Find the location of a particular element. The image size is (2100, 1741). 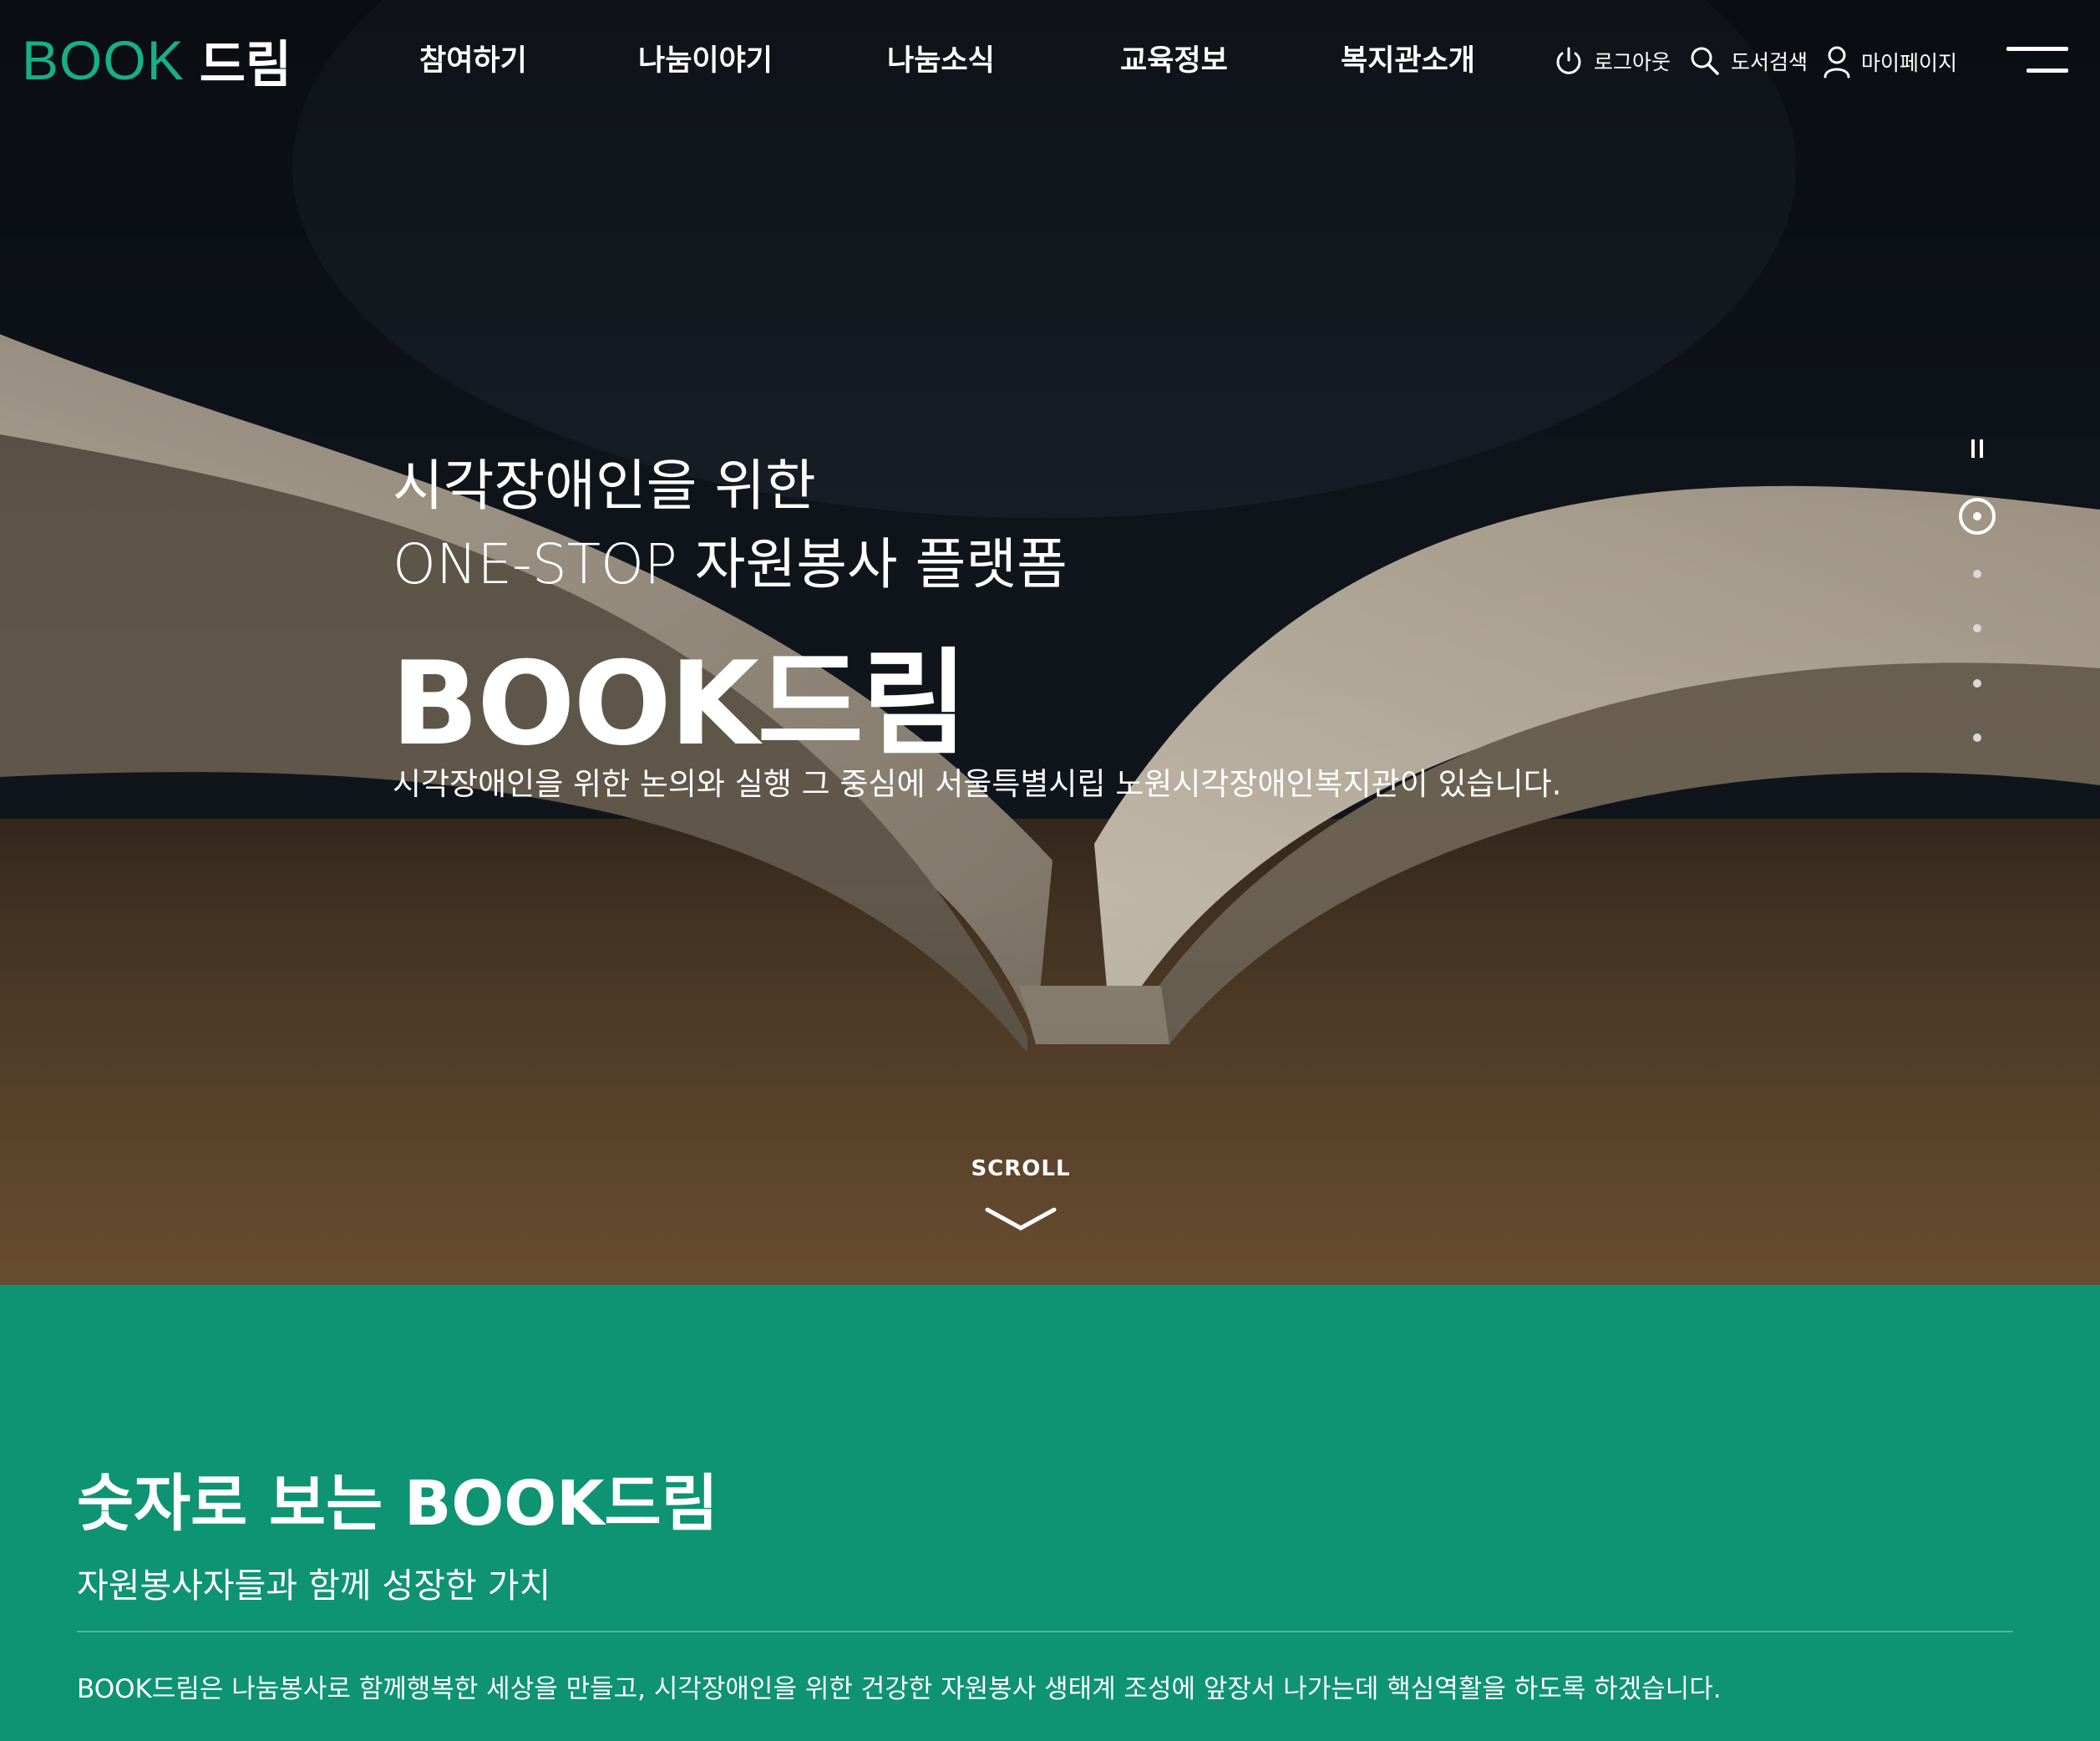

book-search-link: 도서검색 is located at coordinates (1748, 61).